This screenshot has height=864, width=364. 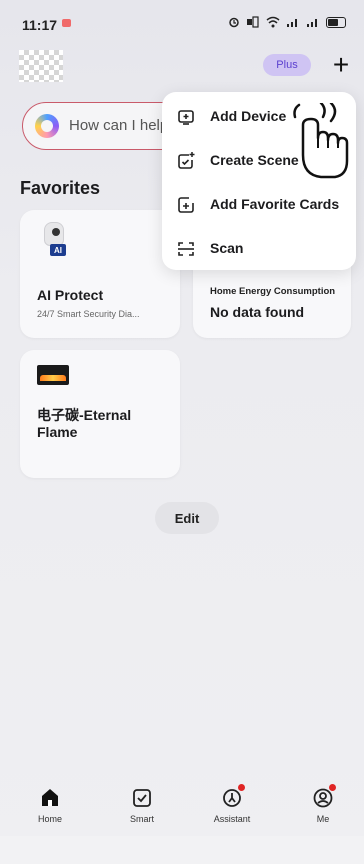 What do you see at coordinates (241, 787) in the screenshot?
I see `assistant-badge` at bounding box center [241, 787].